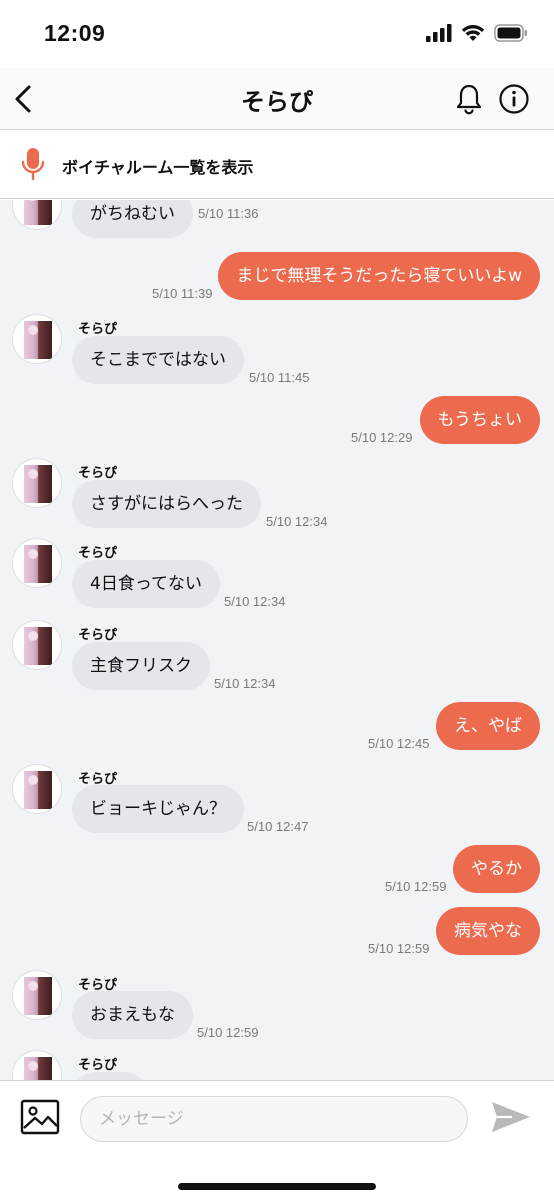  What do you see at coordinates (479, 420) in the screenshot?
I see `message-bubble-outgoing: もうちょい` at bounding box center [479, 420].